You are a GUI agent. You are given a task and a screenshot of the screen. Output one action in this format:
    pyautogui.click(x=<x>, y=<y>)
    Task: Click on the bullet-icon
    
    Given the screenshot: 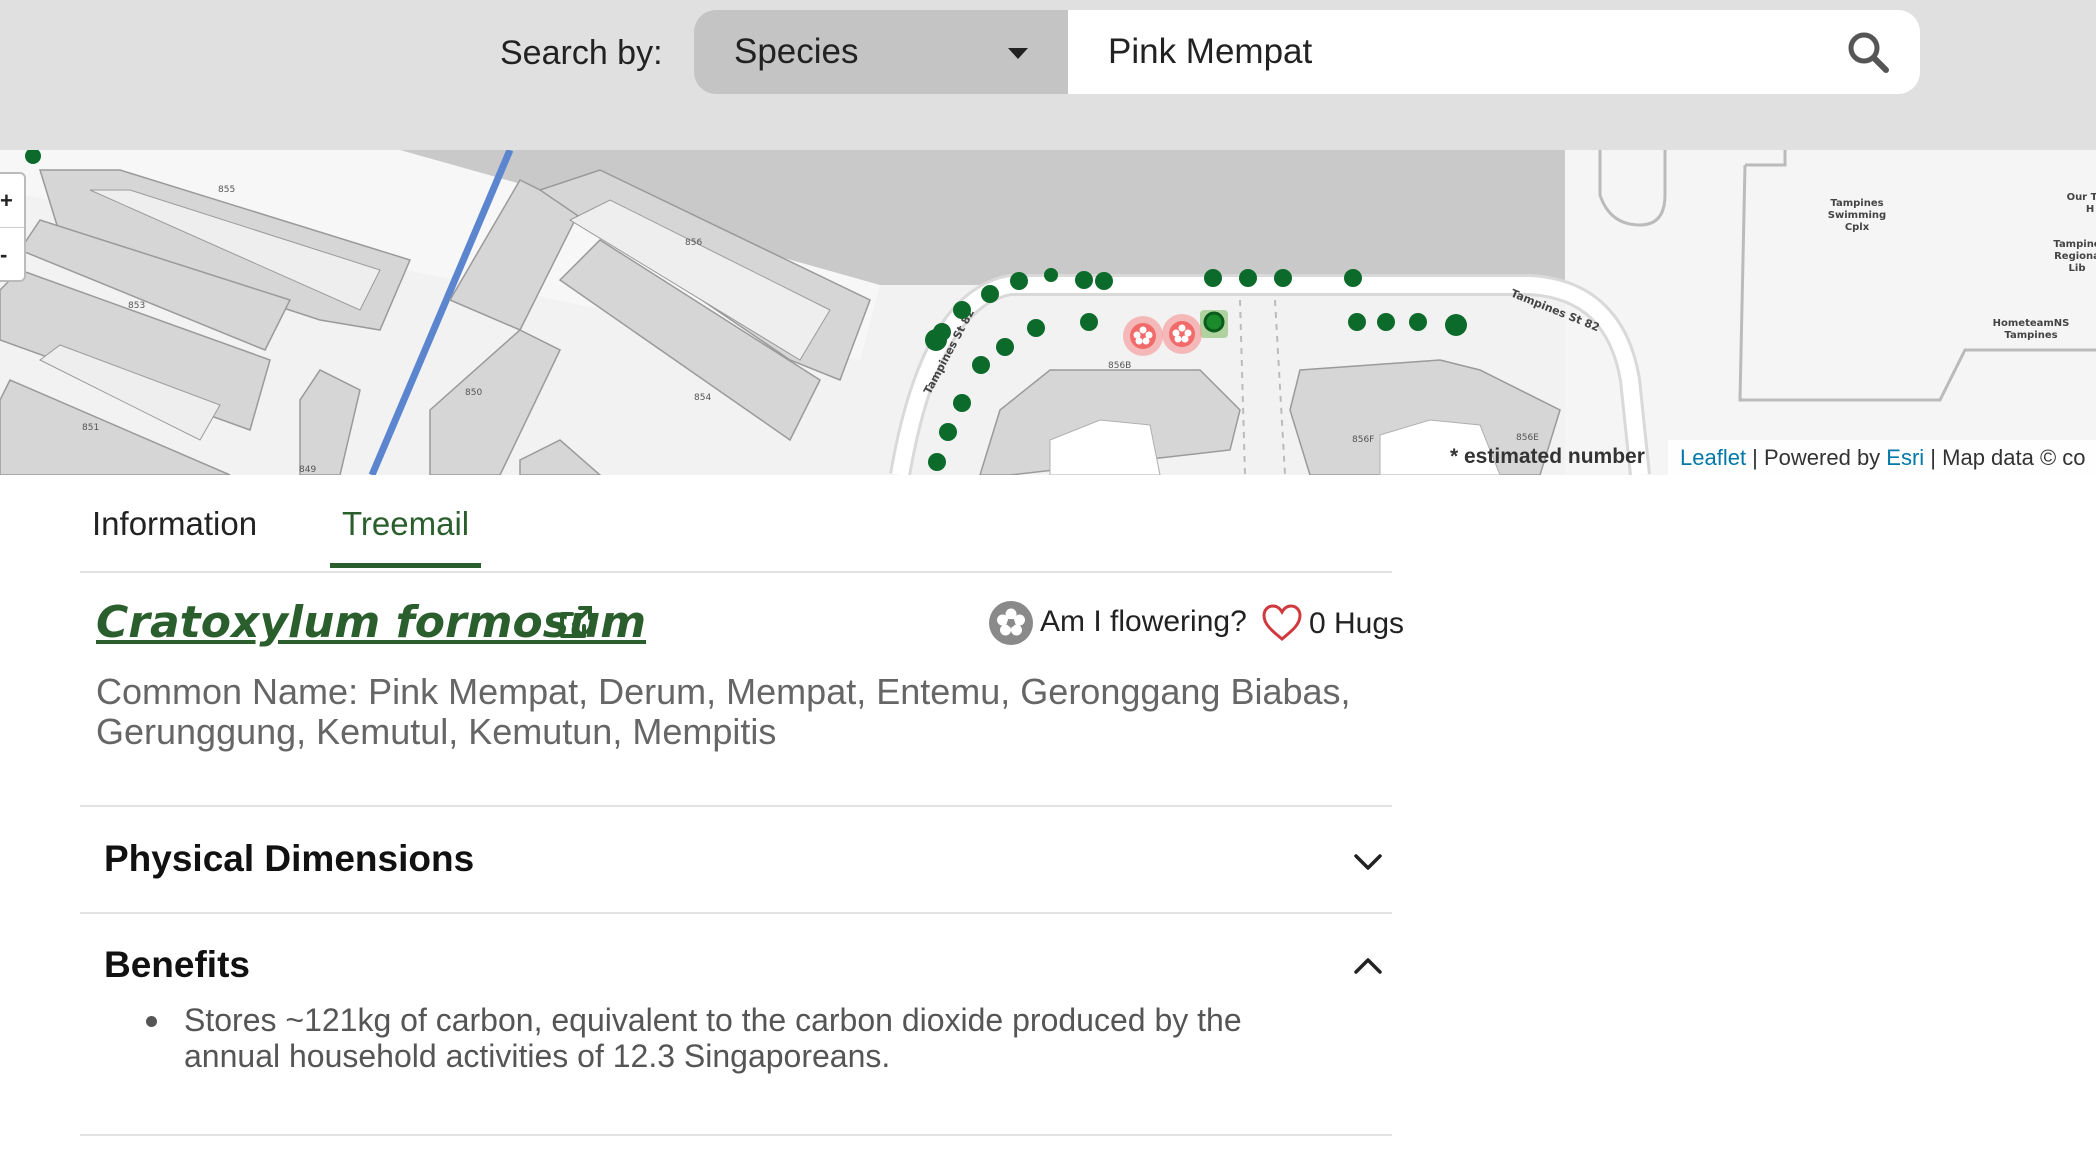 What is the action you would take?
    pyautogui.click(x=151, y=1021)
    